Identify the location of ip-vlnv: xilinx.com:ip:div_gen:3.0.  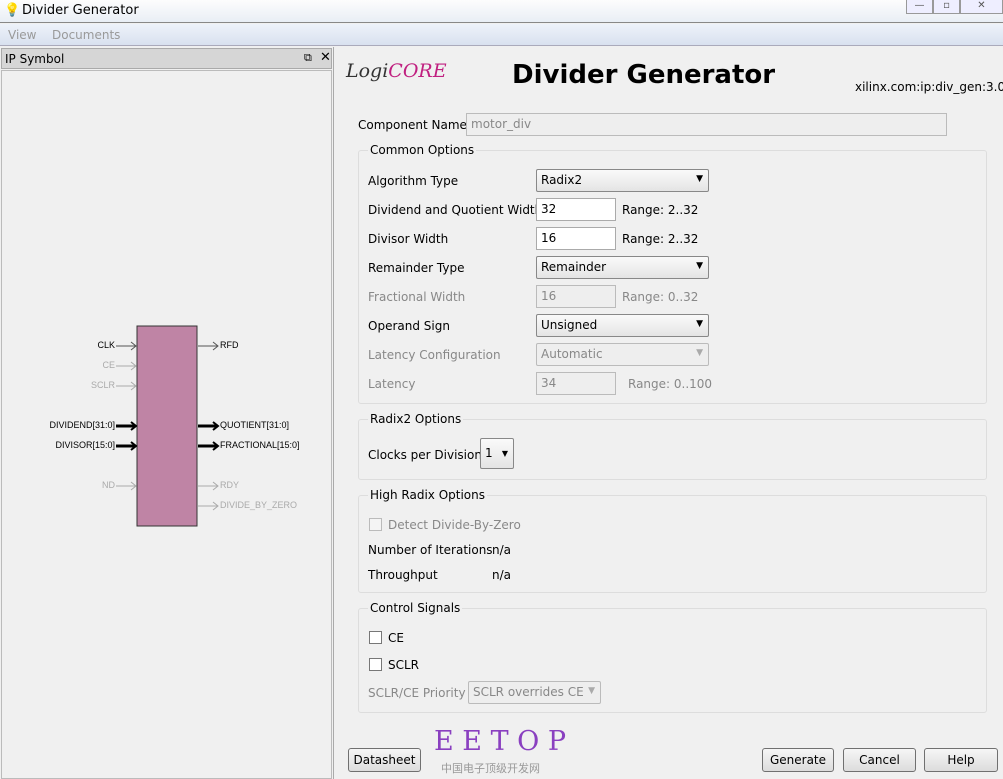
(929, 87).